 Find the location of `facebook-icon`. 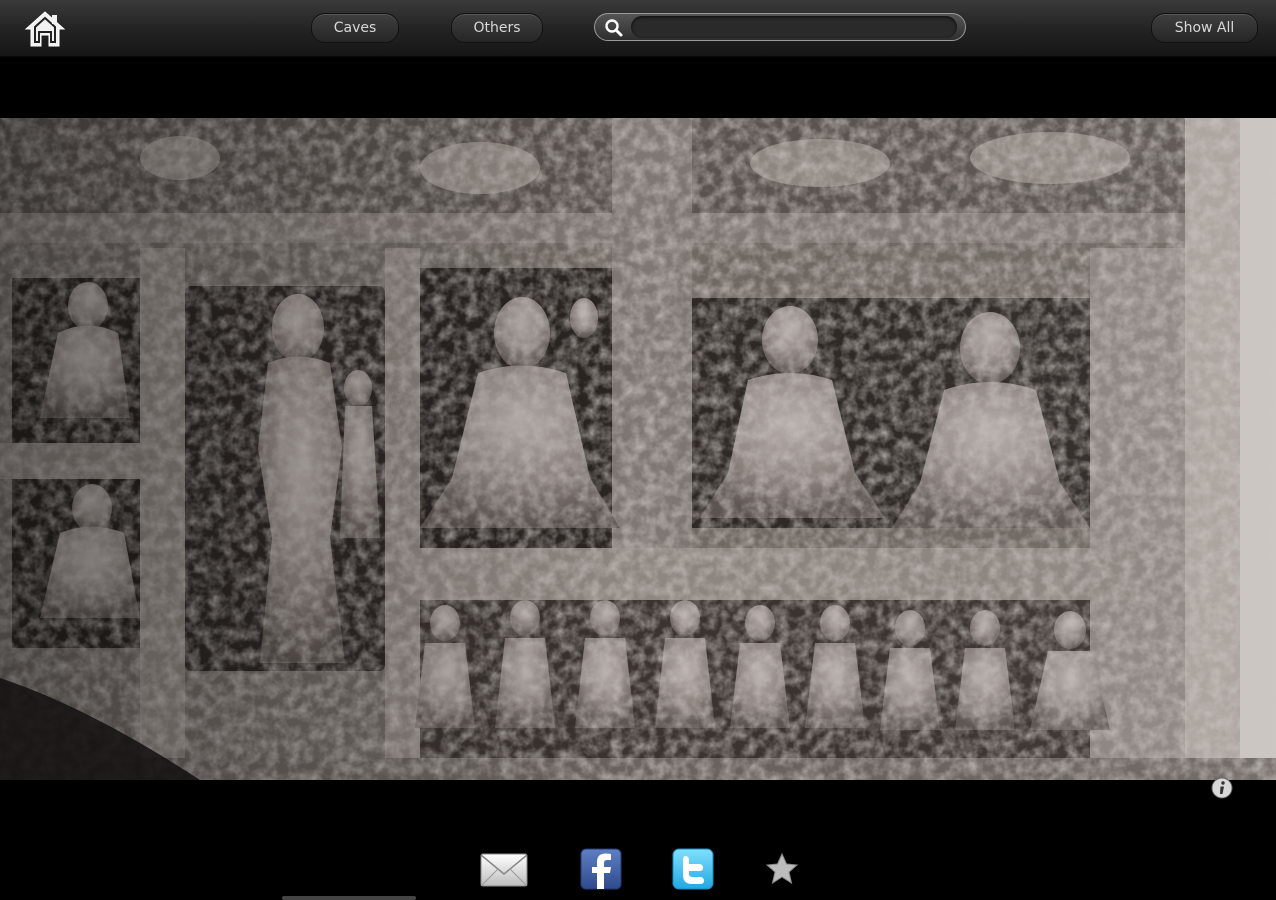

facebook-icon is located at coordinates (601, 869).